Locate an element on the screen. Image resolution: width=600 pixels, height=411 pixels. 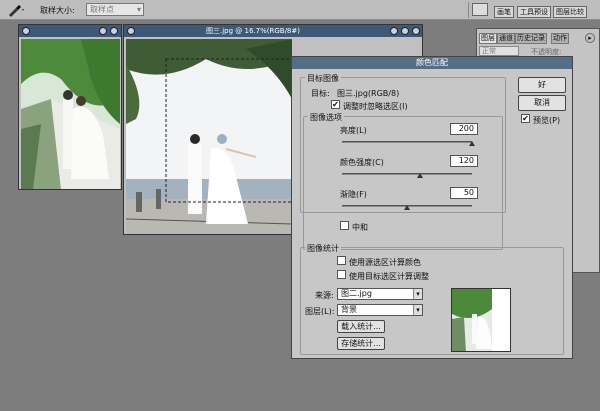
luminance-slider-thumb is located at coordinates (472, 143).